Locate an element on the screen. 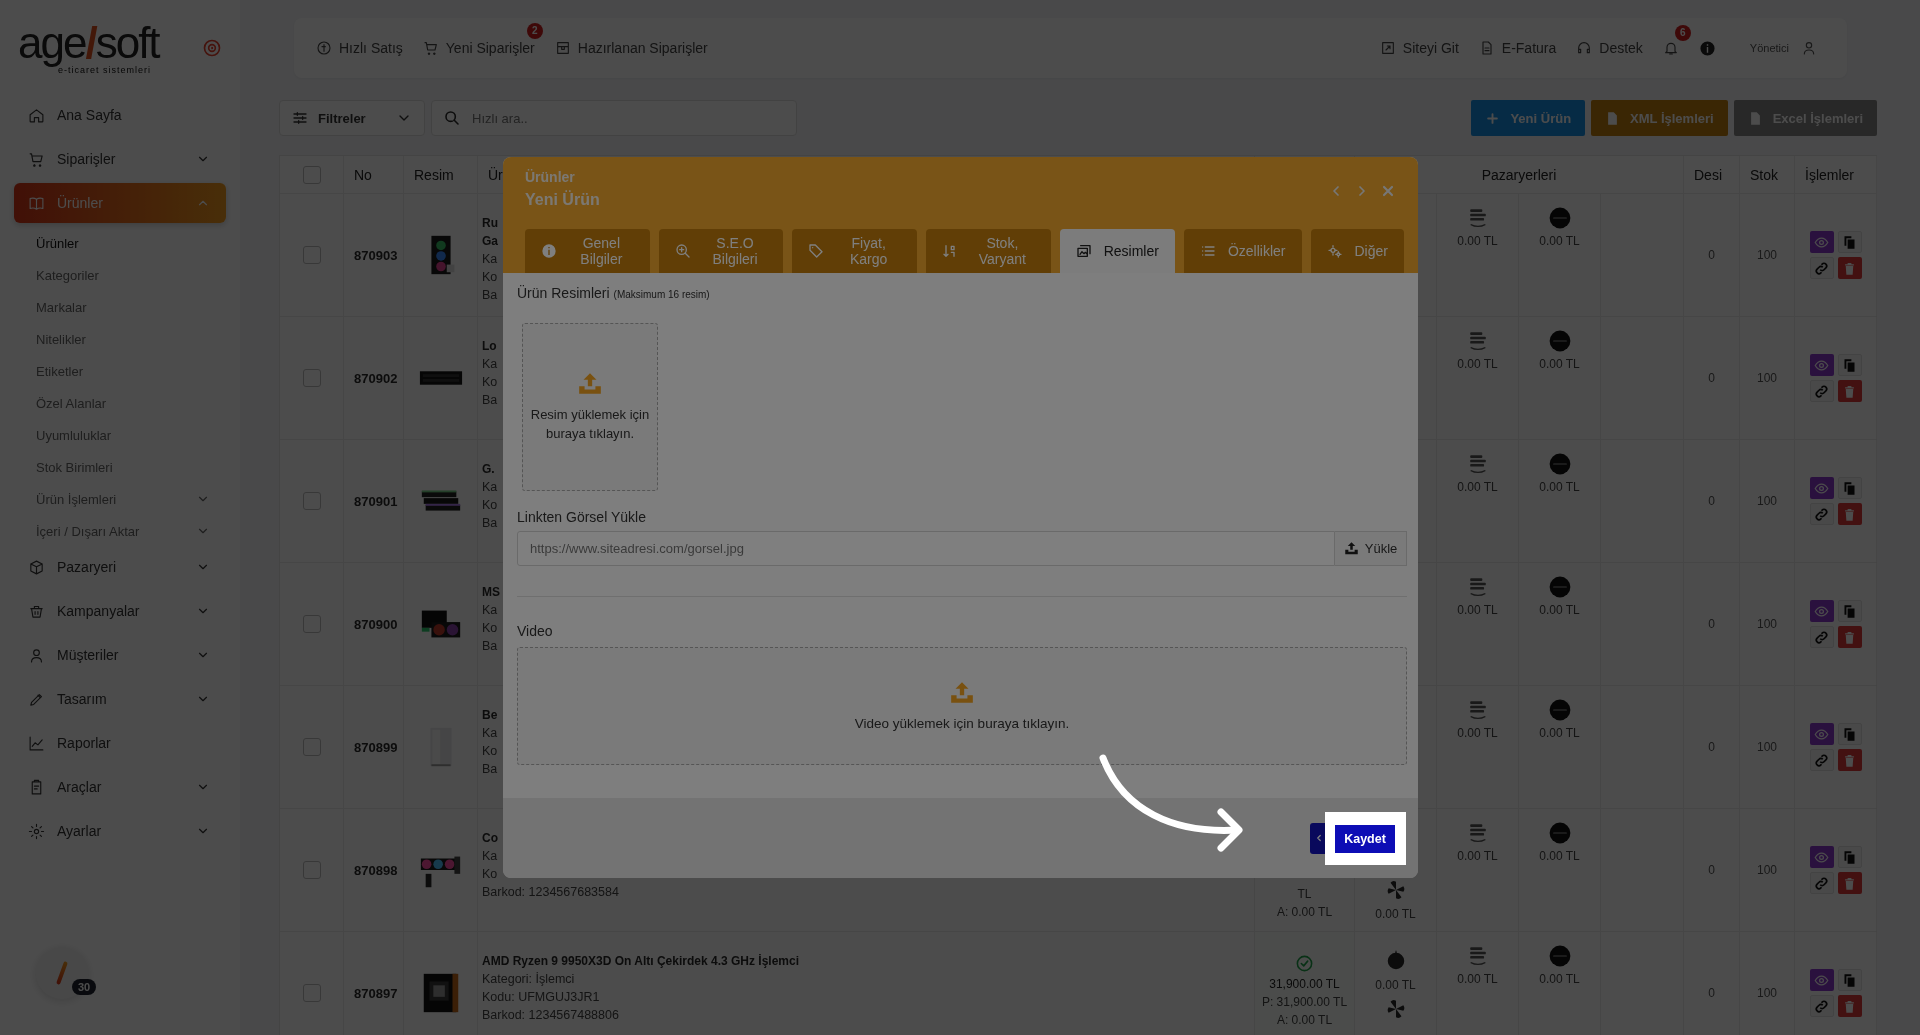 The height and width of the screenshot is (1035, 1920). count-badge: 6 is located at coordinates (1682, 33).